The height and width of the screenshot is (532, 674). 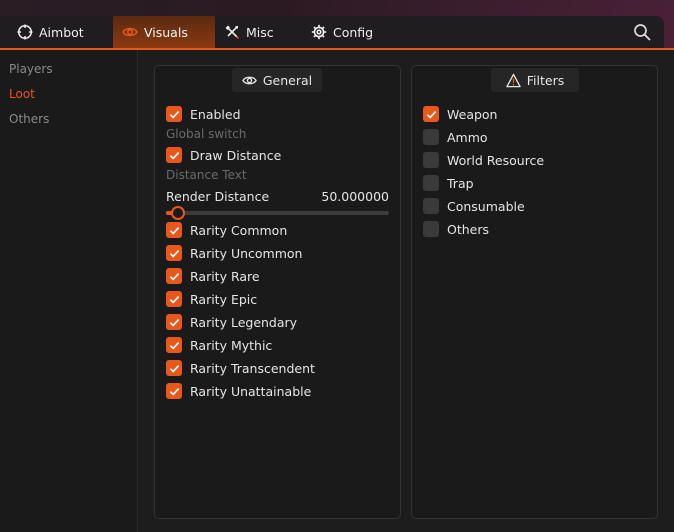 What do you see at coordinates (277, 213) in the screenshot?
I see `render-distance-slider` at bounding box center [277, 213].